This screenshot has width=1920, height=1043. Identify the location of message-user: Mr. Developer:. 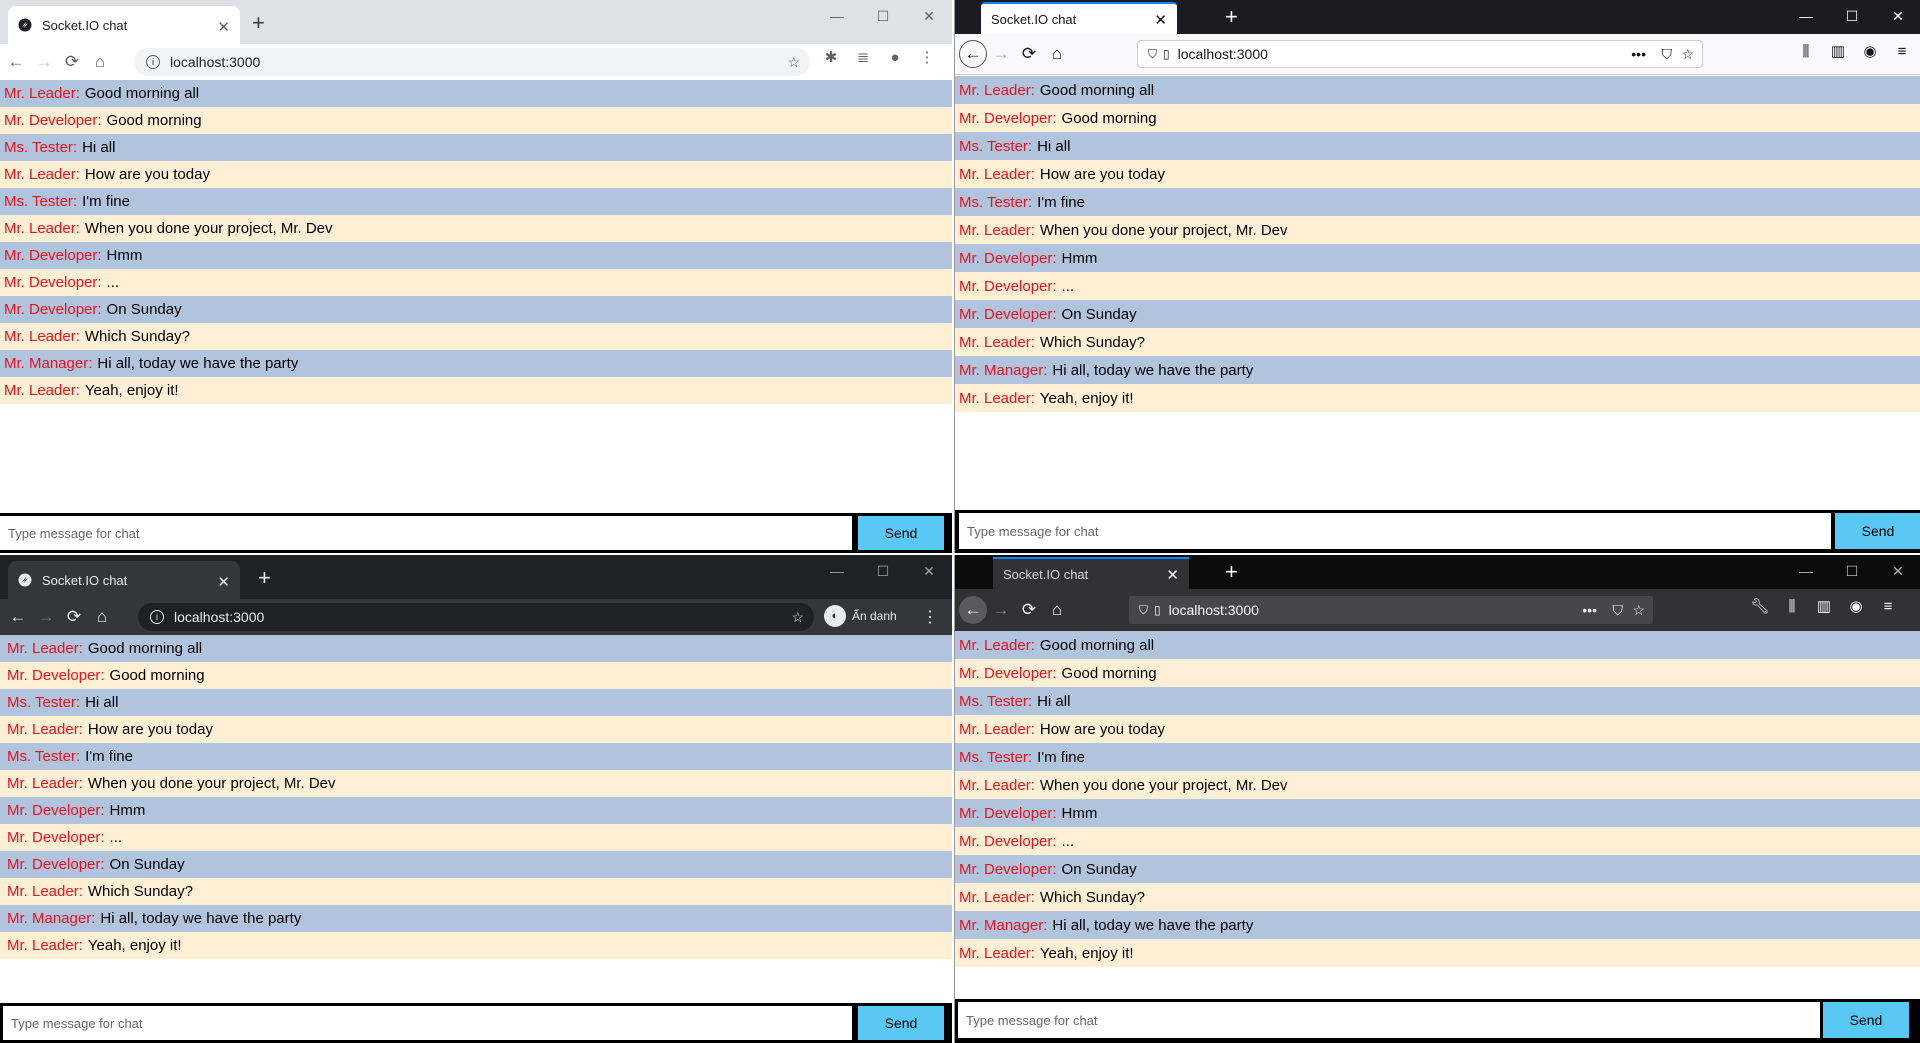
(1008, 286).